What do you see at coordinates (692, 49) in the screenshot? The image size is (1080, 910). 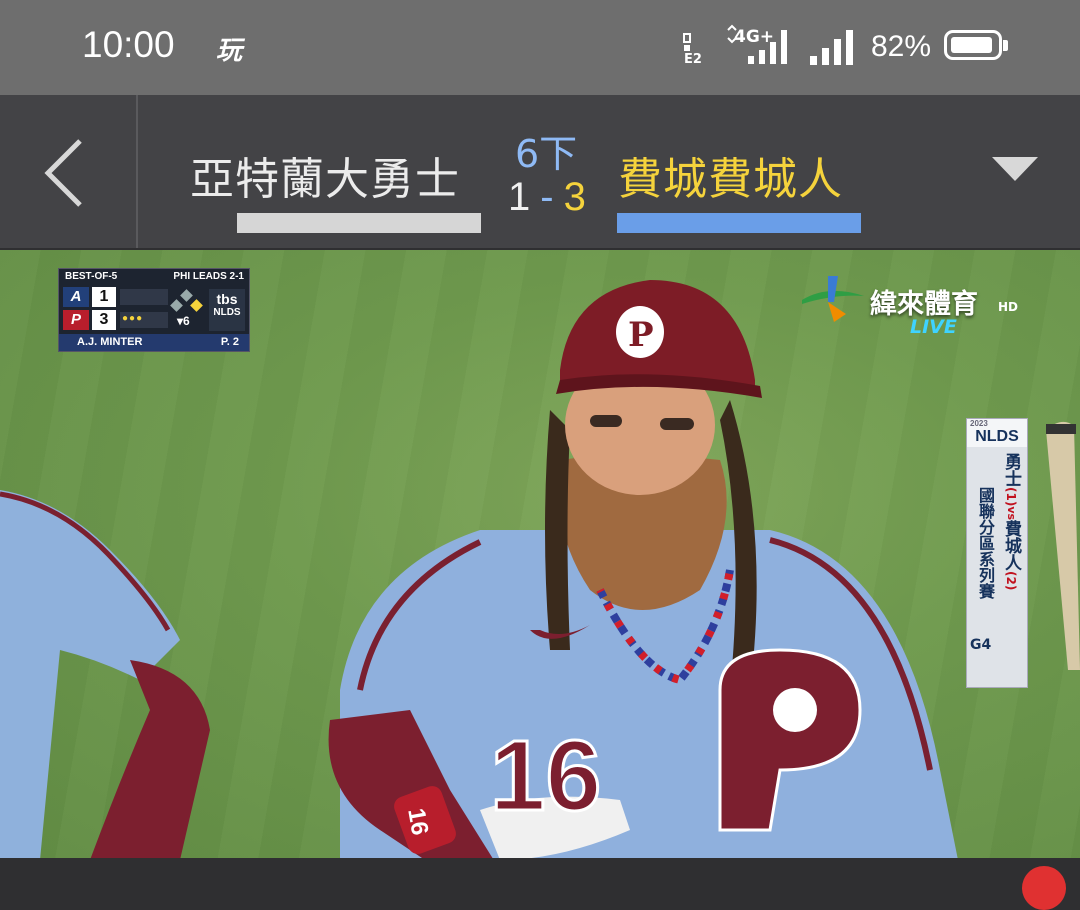 I see `hd-voice-icon: E2` at bounding box center [692, 49].